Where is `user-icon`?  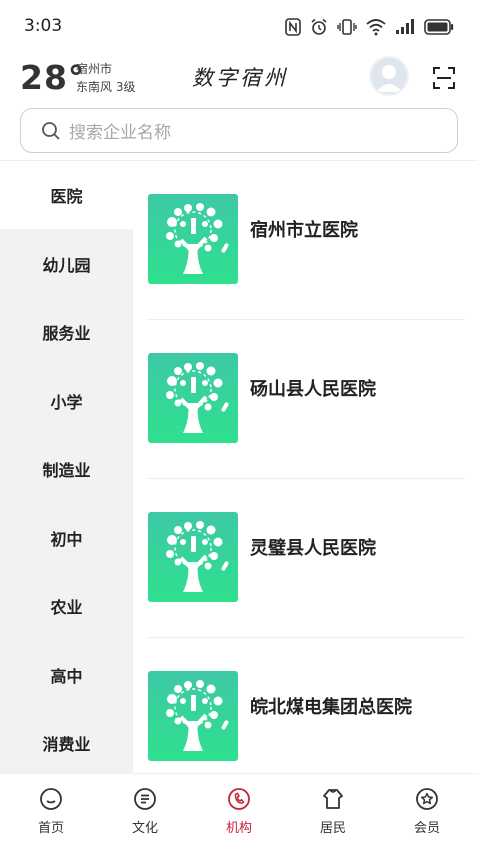 user-icon is located at coordinates (389, 78).